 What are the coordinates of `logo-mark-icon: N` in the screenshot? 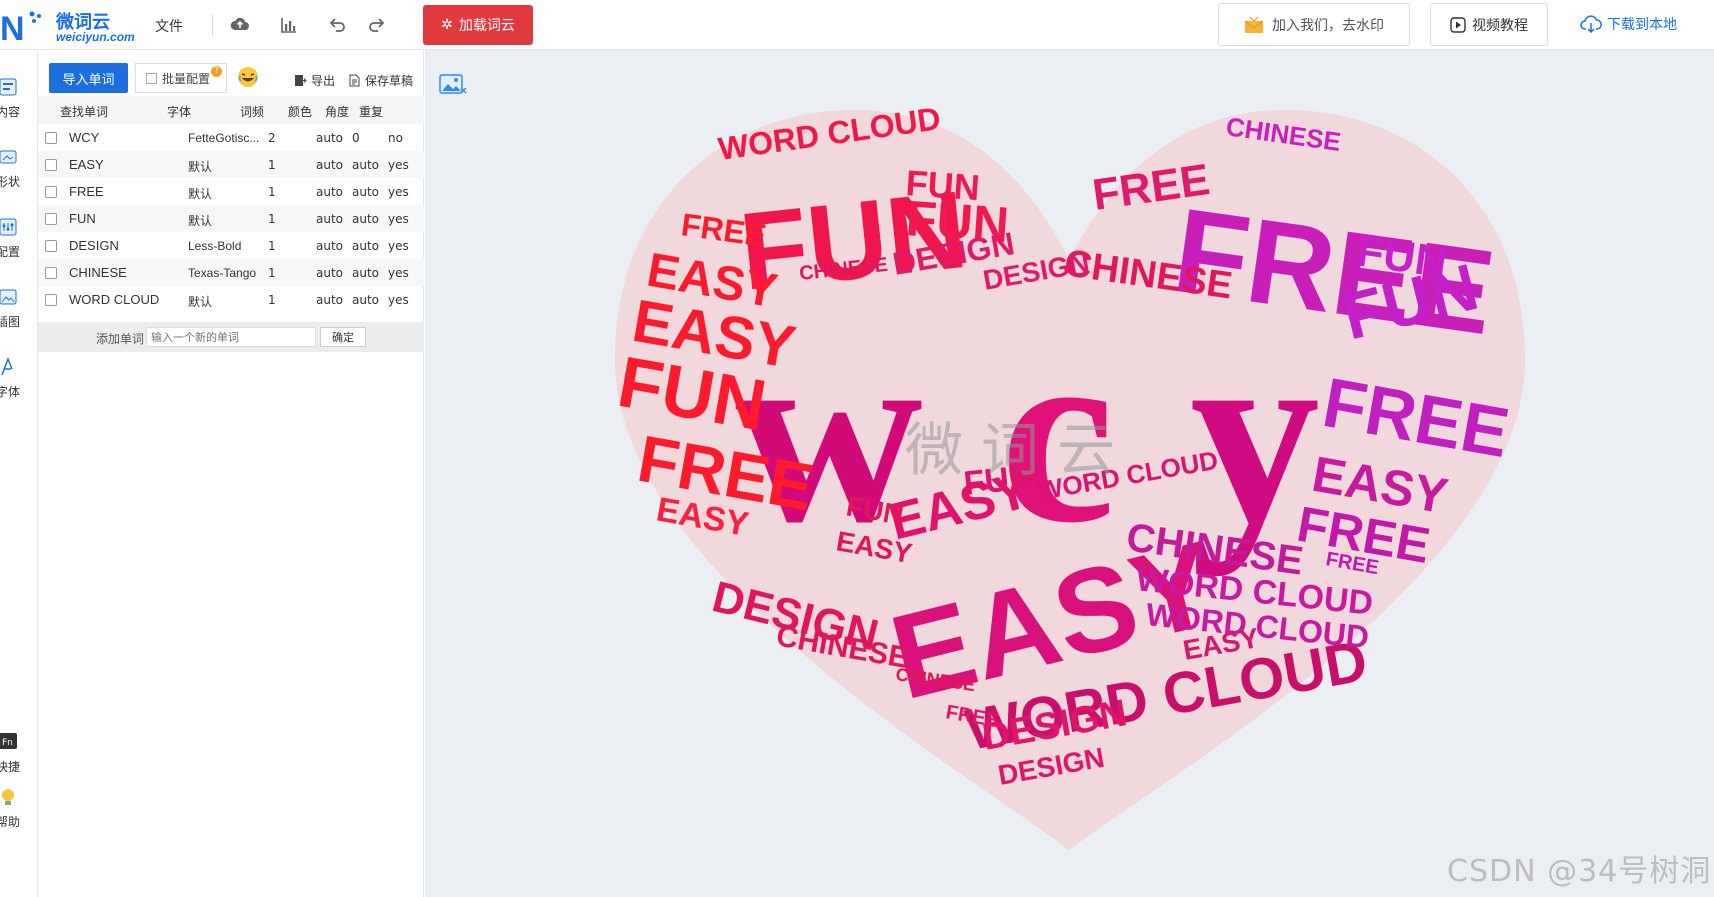 It's located at (20, 29).